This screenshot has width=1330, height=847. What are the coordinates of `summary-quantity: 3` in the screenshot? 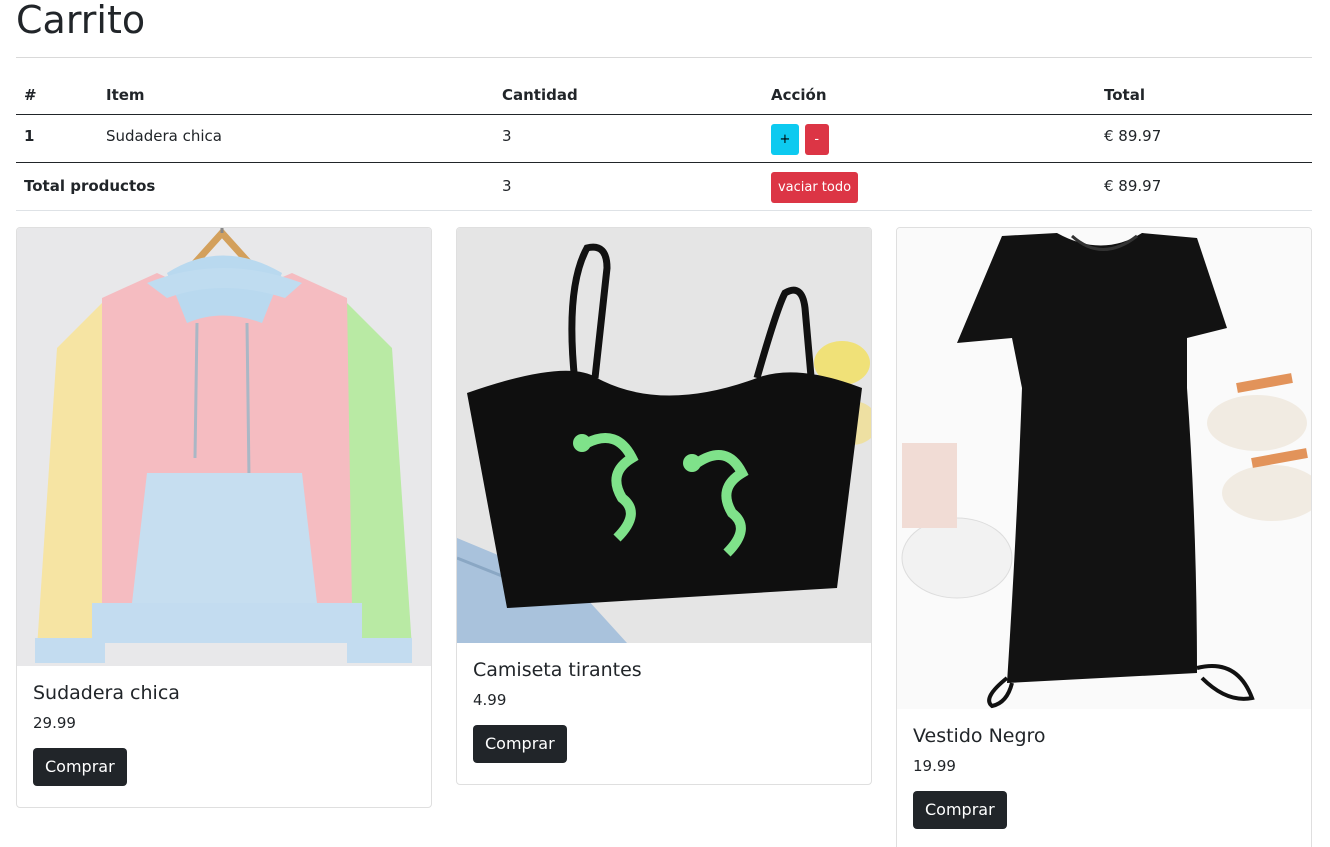 It's located at (507, 186).